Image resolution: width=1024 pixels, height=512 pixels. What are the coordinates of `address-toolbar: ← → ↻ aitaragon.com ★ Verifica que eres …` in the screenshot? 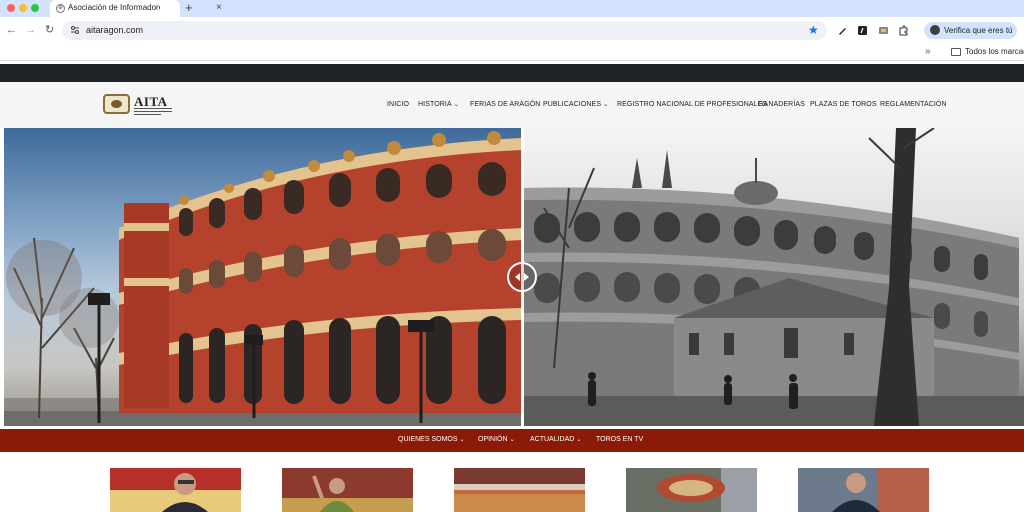 It's located at (512, 30).